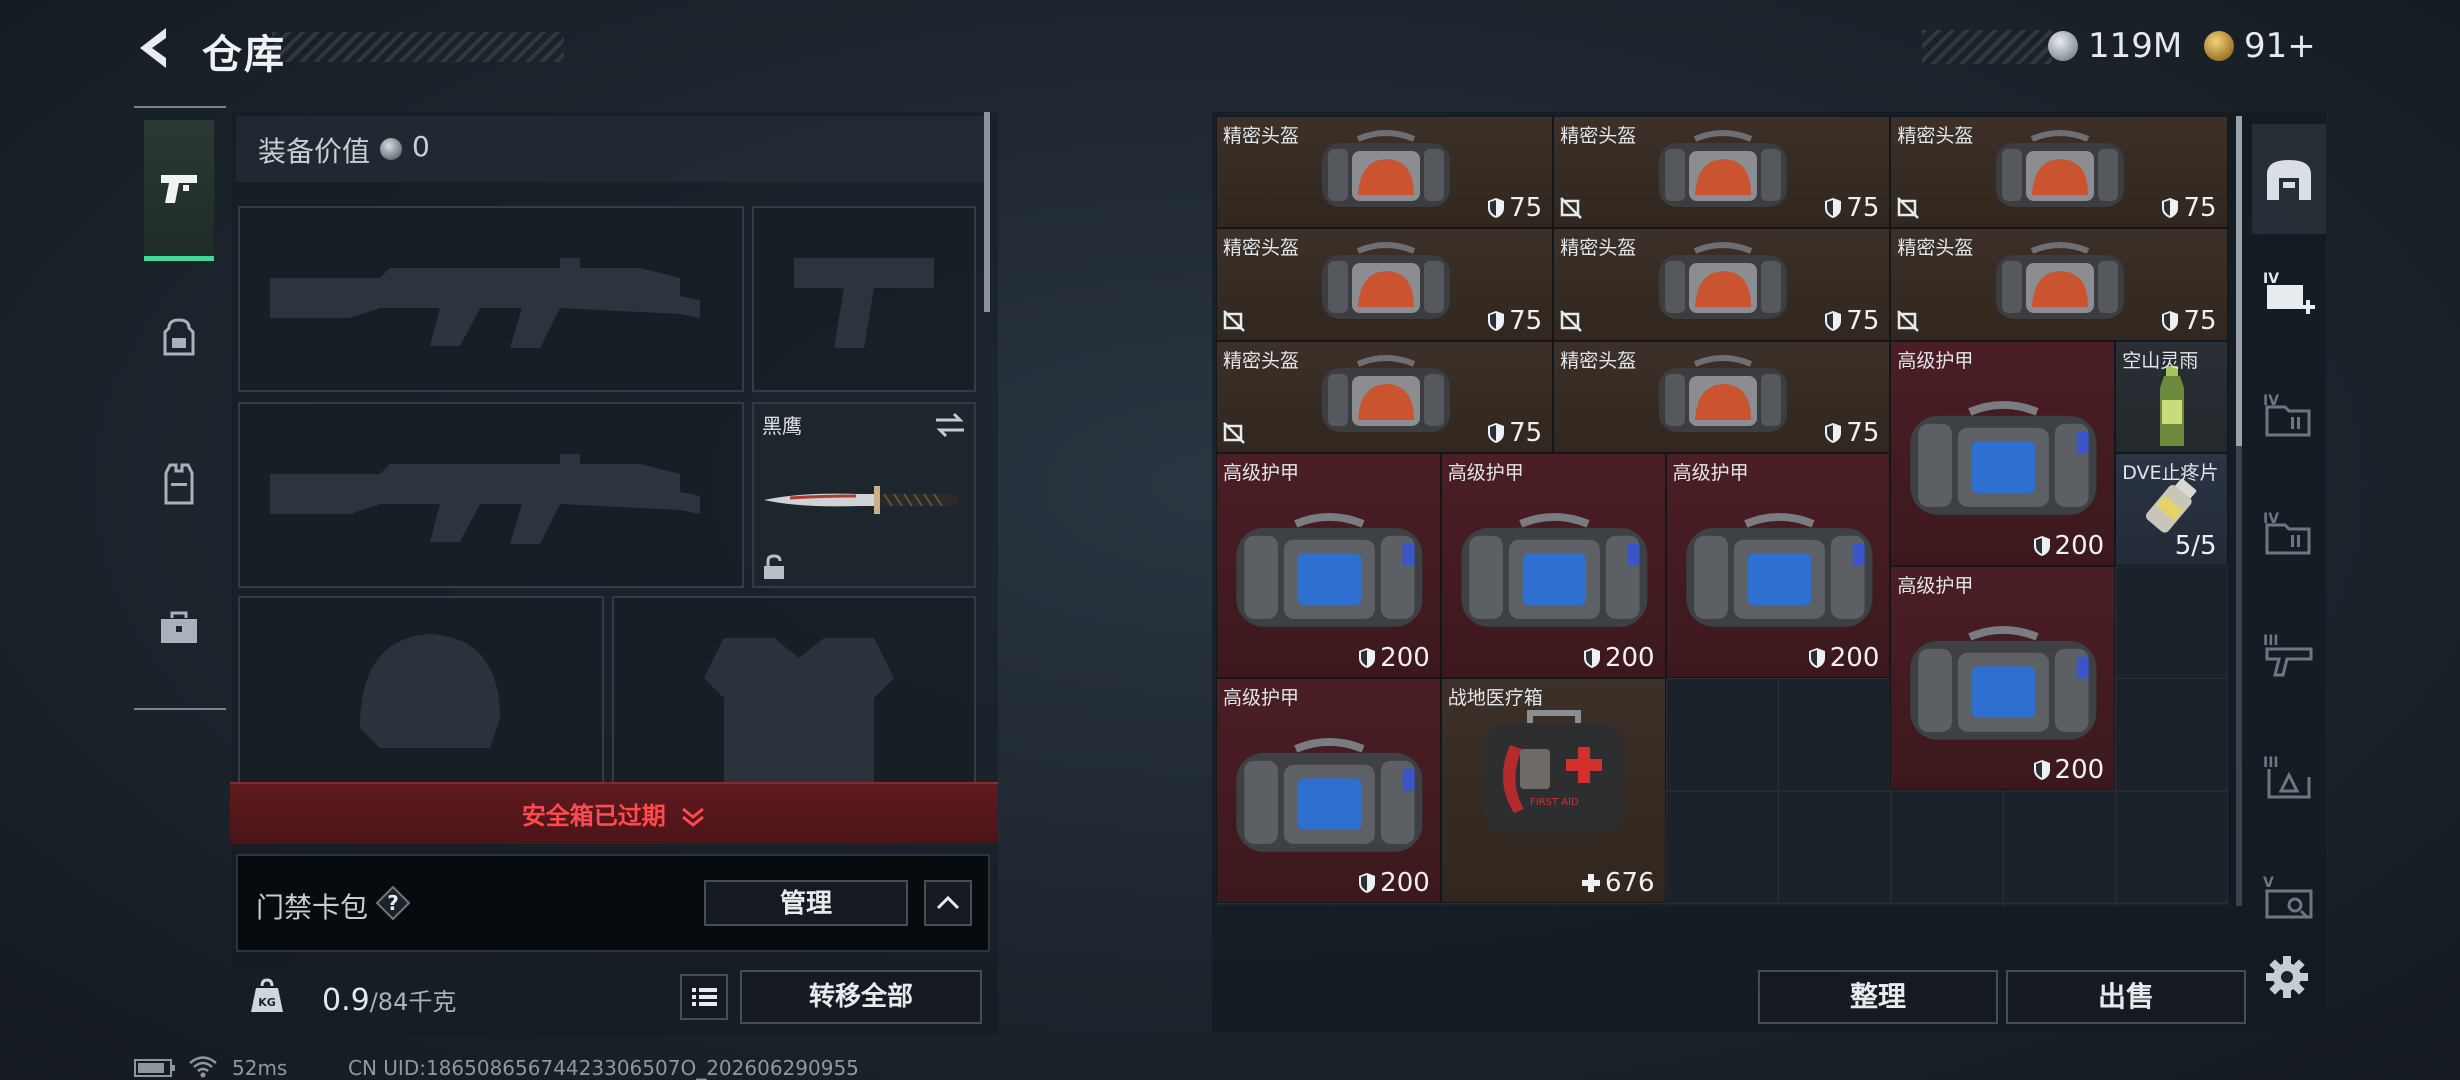 This screenshot has width=2460, height=1080. I want to click on manage-button: 管理, so click(806, 903).